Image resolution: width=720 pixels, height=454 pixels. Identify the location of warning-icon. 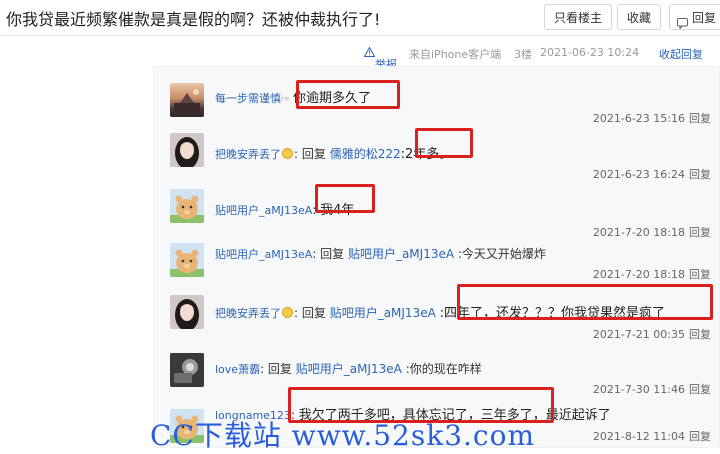
(369, 51).